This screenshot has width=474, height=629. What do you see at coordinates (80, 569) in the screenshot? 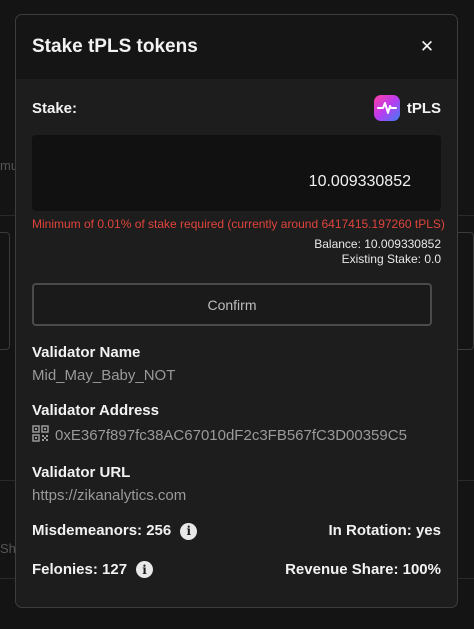
I see `felonies-text: Felonies: 127` at bounding box center [80, 569].